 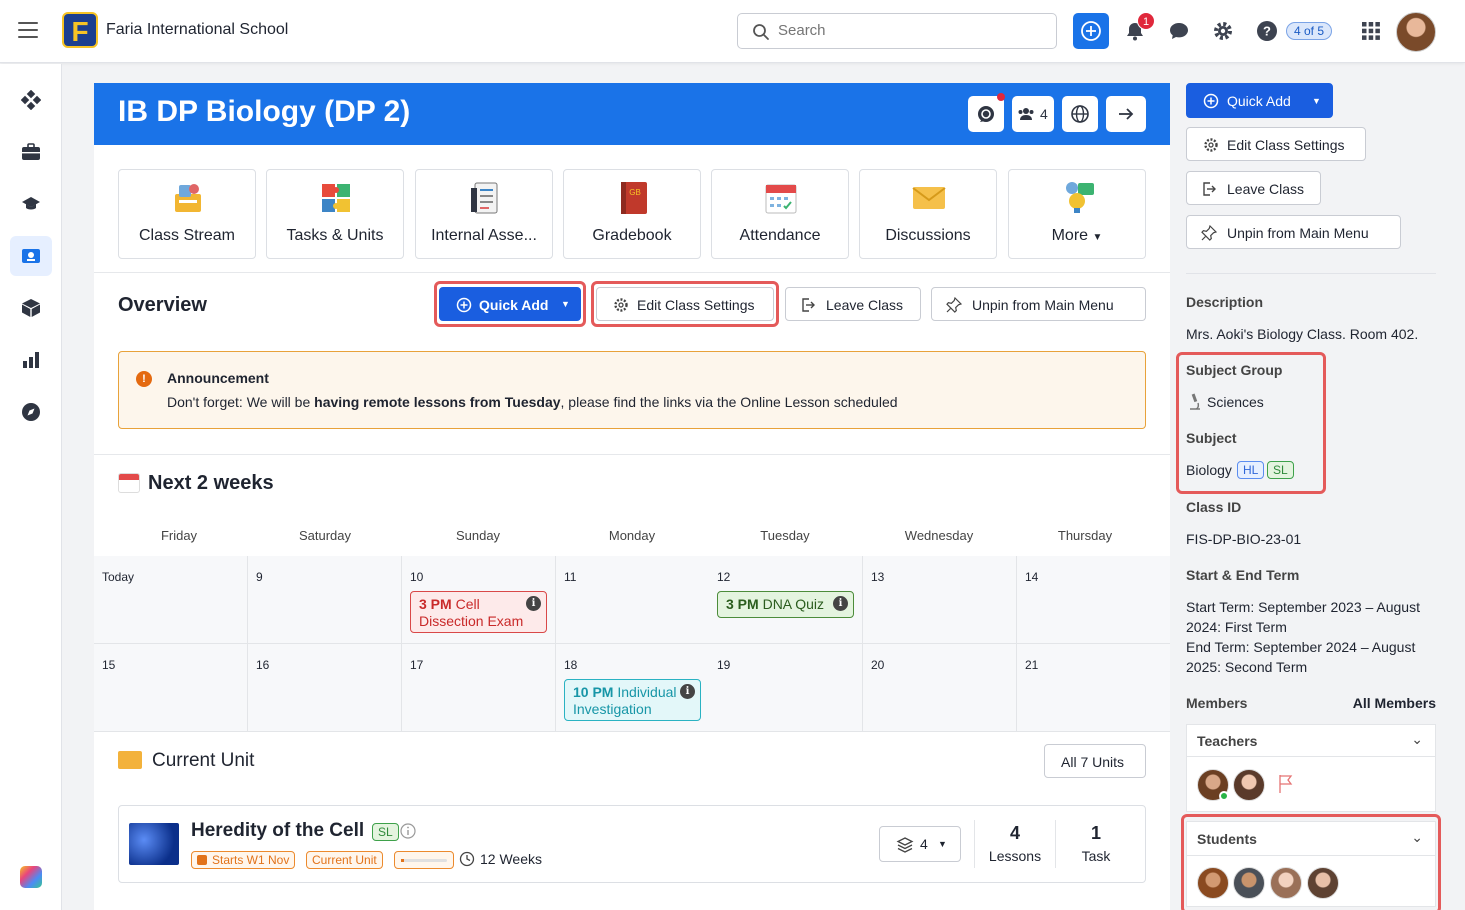 I want to click on global-add-button, so click(x=1091, y=31).